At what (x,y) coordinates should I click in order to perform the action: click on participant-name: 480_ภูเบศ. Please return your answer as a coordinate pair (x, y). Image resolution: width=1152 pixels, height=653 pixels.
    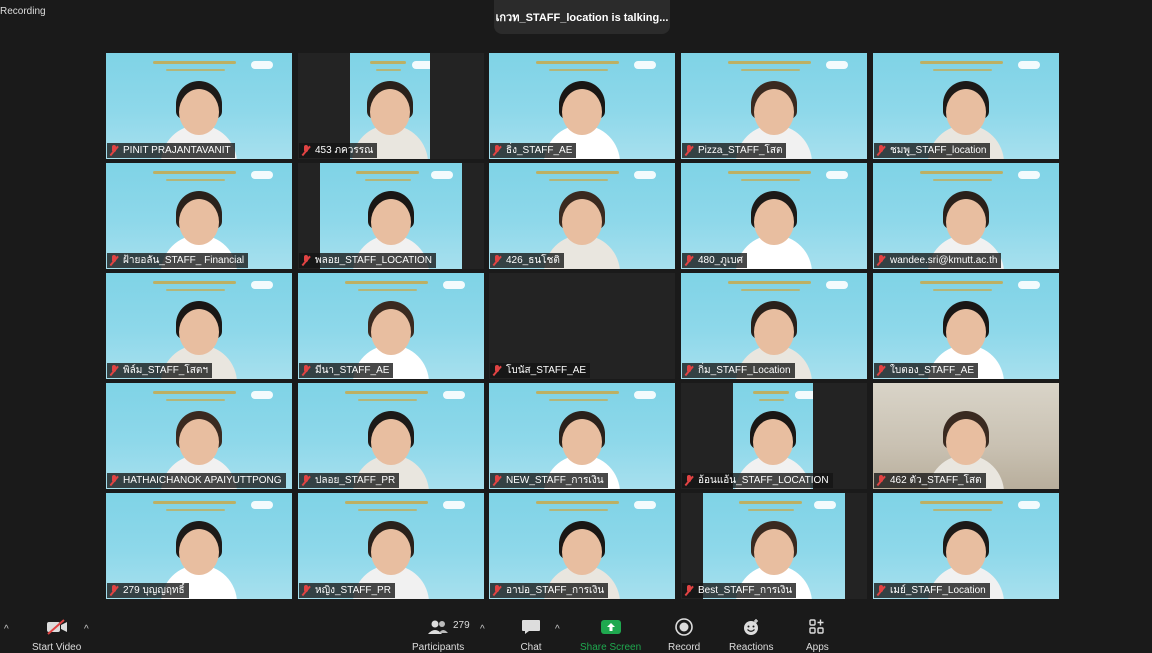
    Looking at the image, I should click on (720, 260).